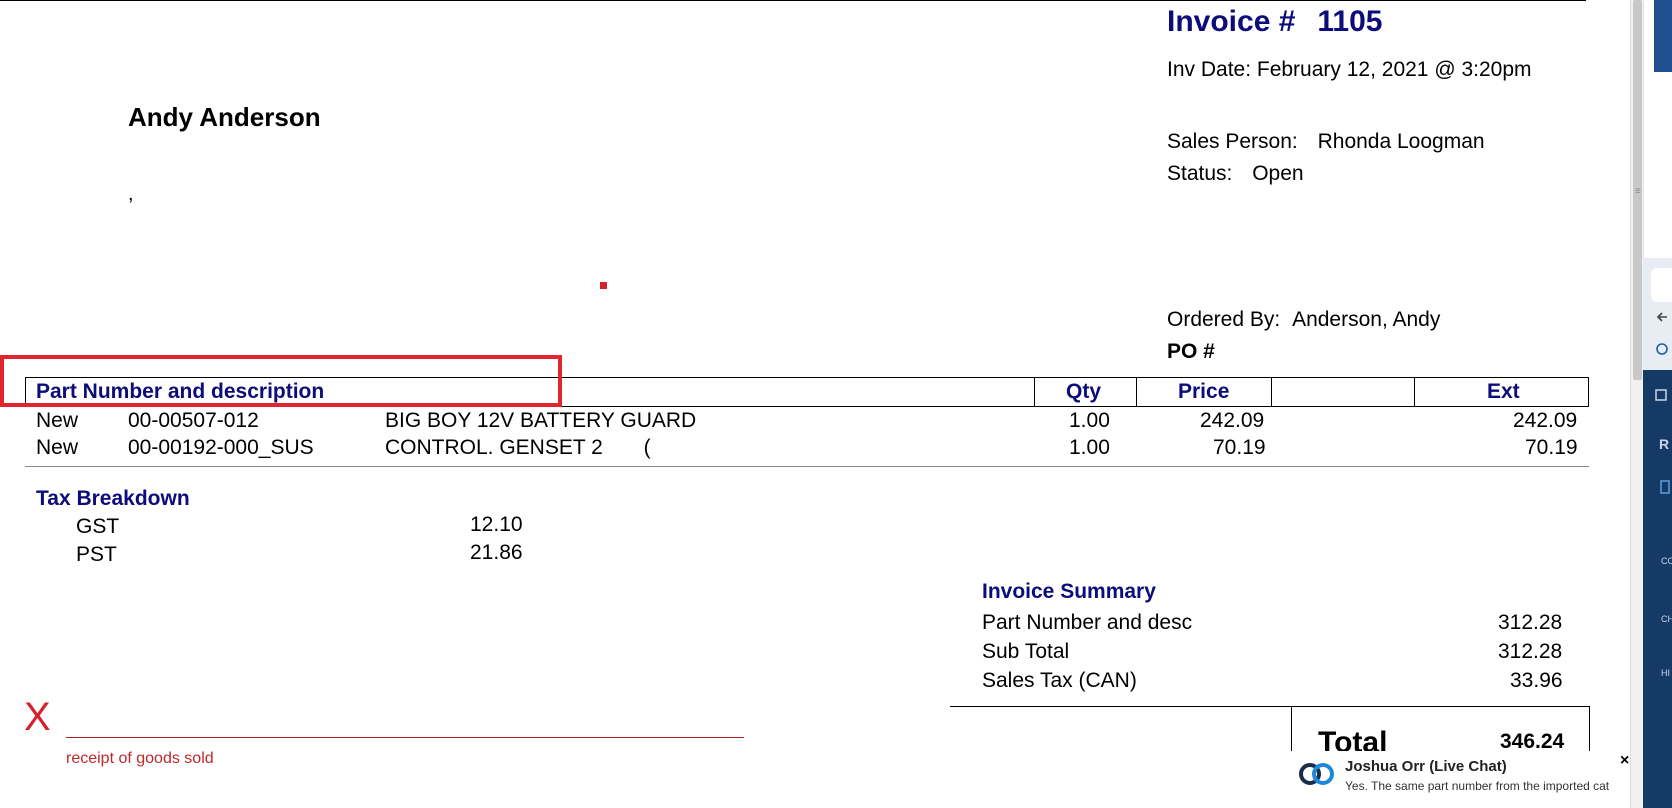 The width and height of the screenshot is (1672, 808). I want to click on invoice-title: Invoice # 1105, so click(1275, 22).